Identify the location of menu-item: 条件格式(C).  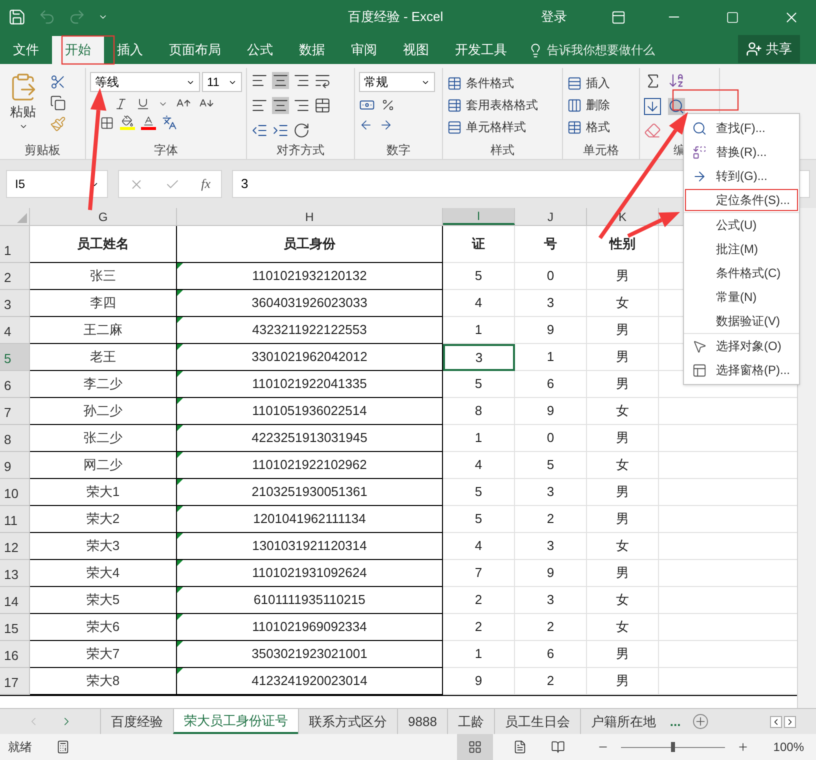
(741, 273).